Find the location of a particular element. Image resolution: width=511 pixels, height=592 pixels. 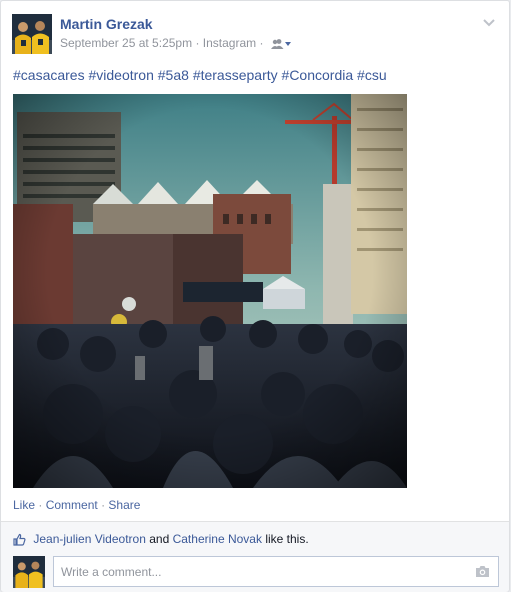

hashtag: #videotron is located at coordinates (120, 75).